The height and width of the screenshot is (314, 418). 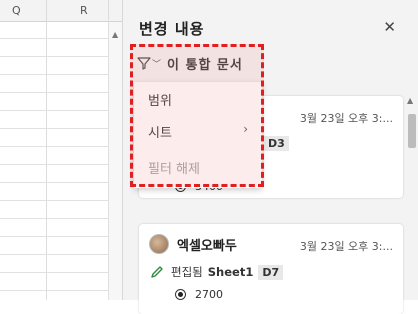 I want to click on menu-item-range: 범위, so click(x=160, y=99).